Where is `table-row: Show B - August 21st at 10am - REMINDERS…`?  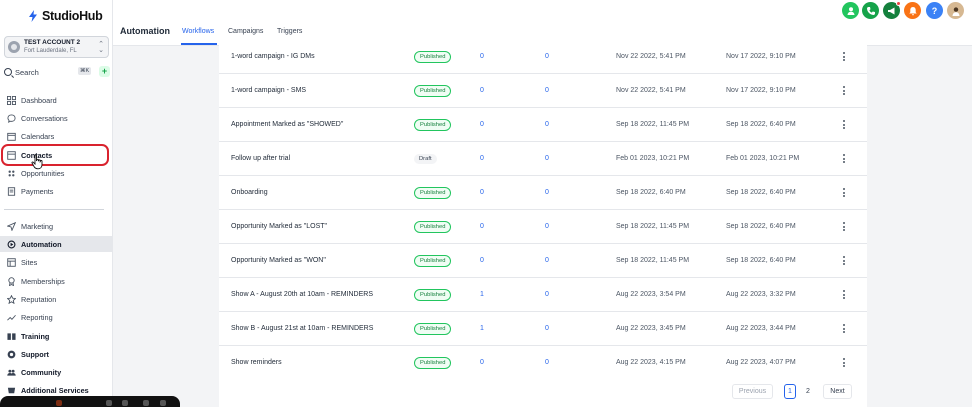
table-row: Show B - August 21st at 10am - REMINDERS… is located at coordinates (543, 329).